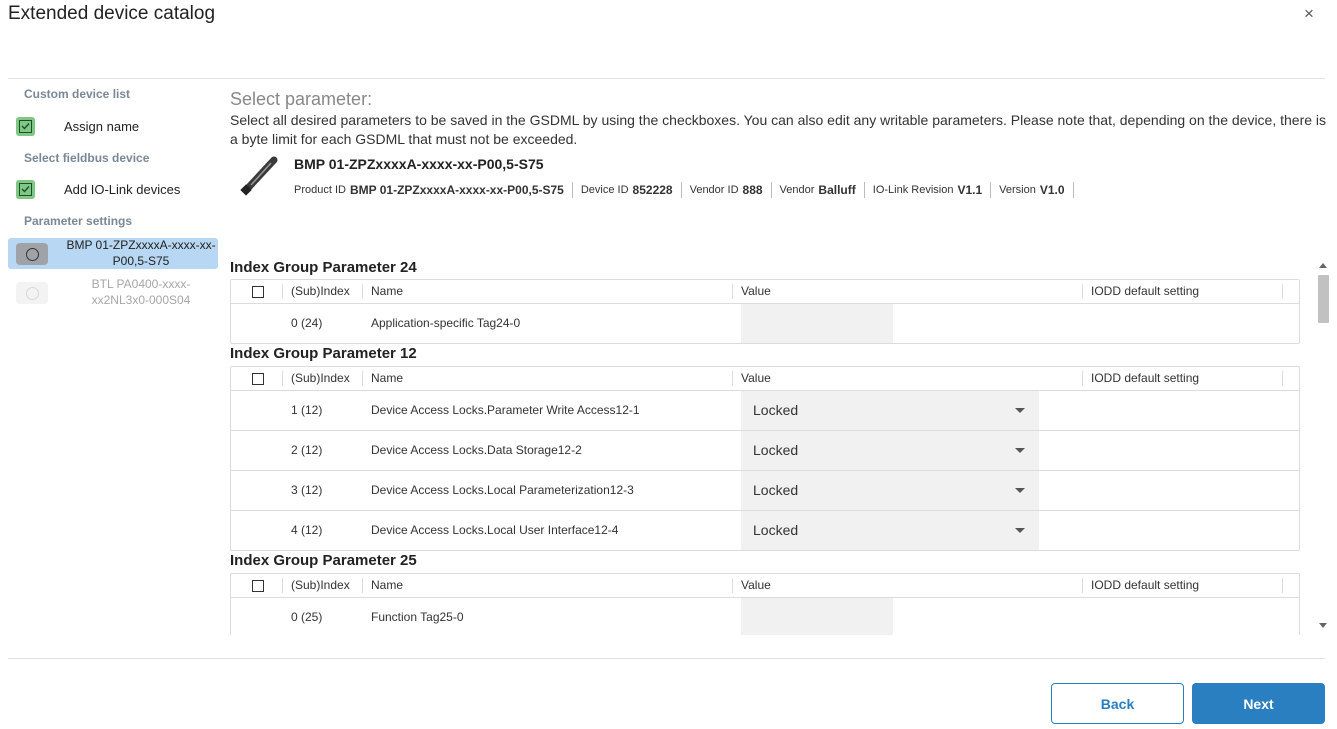  What do you see at coordinates (141, 253) in the screenshot?
I see `device-item-label: BMP 01-ZPZxxxxA-xxxx-xx- P00,5-S75` at bounding box center [141, 253].